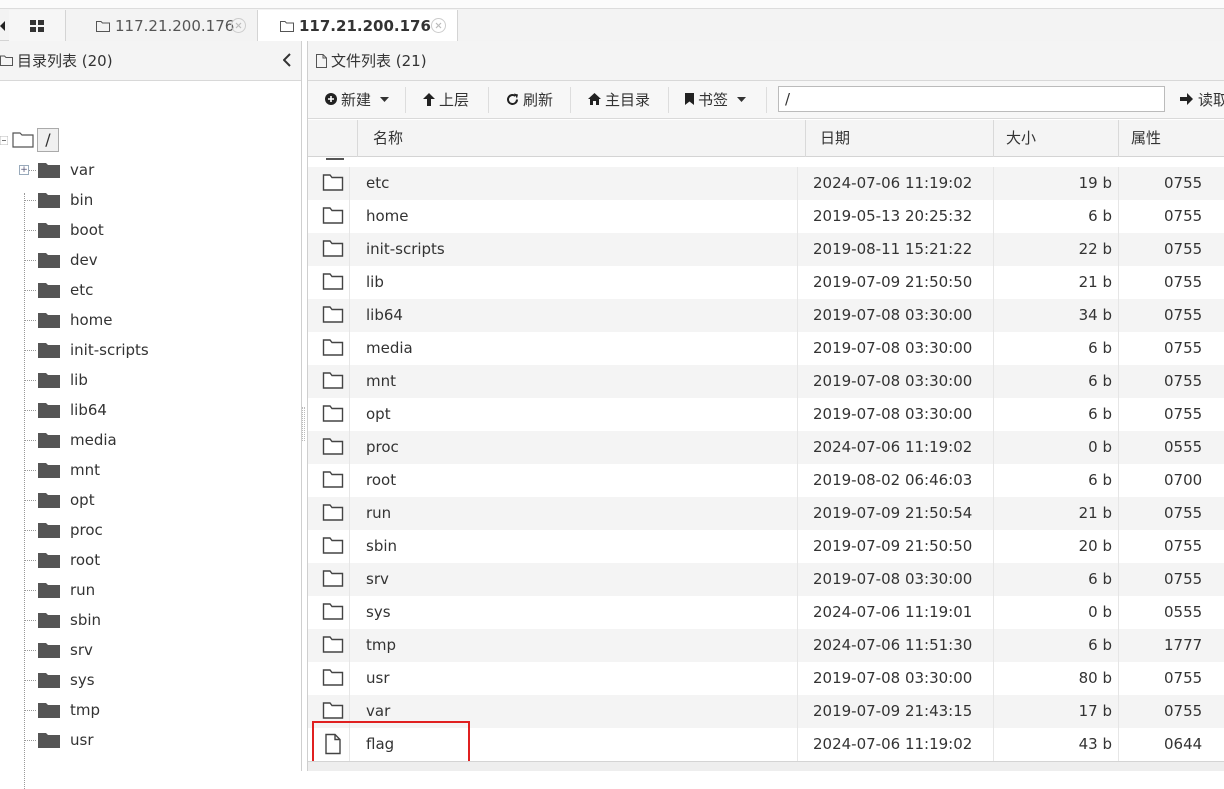 This screenshot has width=1224, height=789. Describe the element at coordinates (578, 579) in the screenshot. I see `file-name: srv` at that location.